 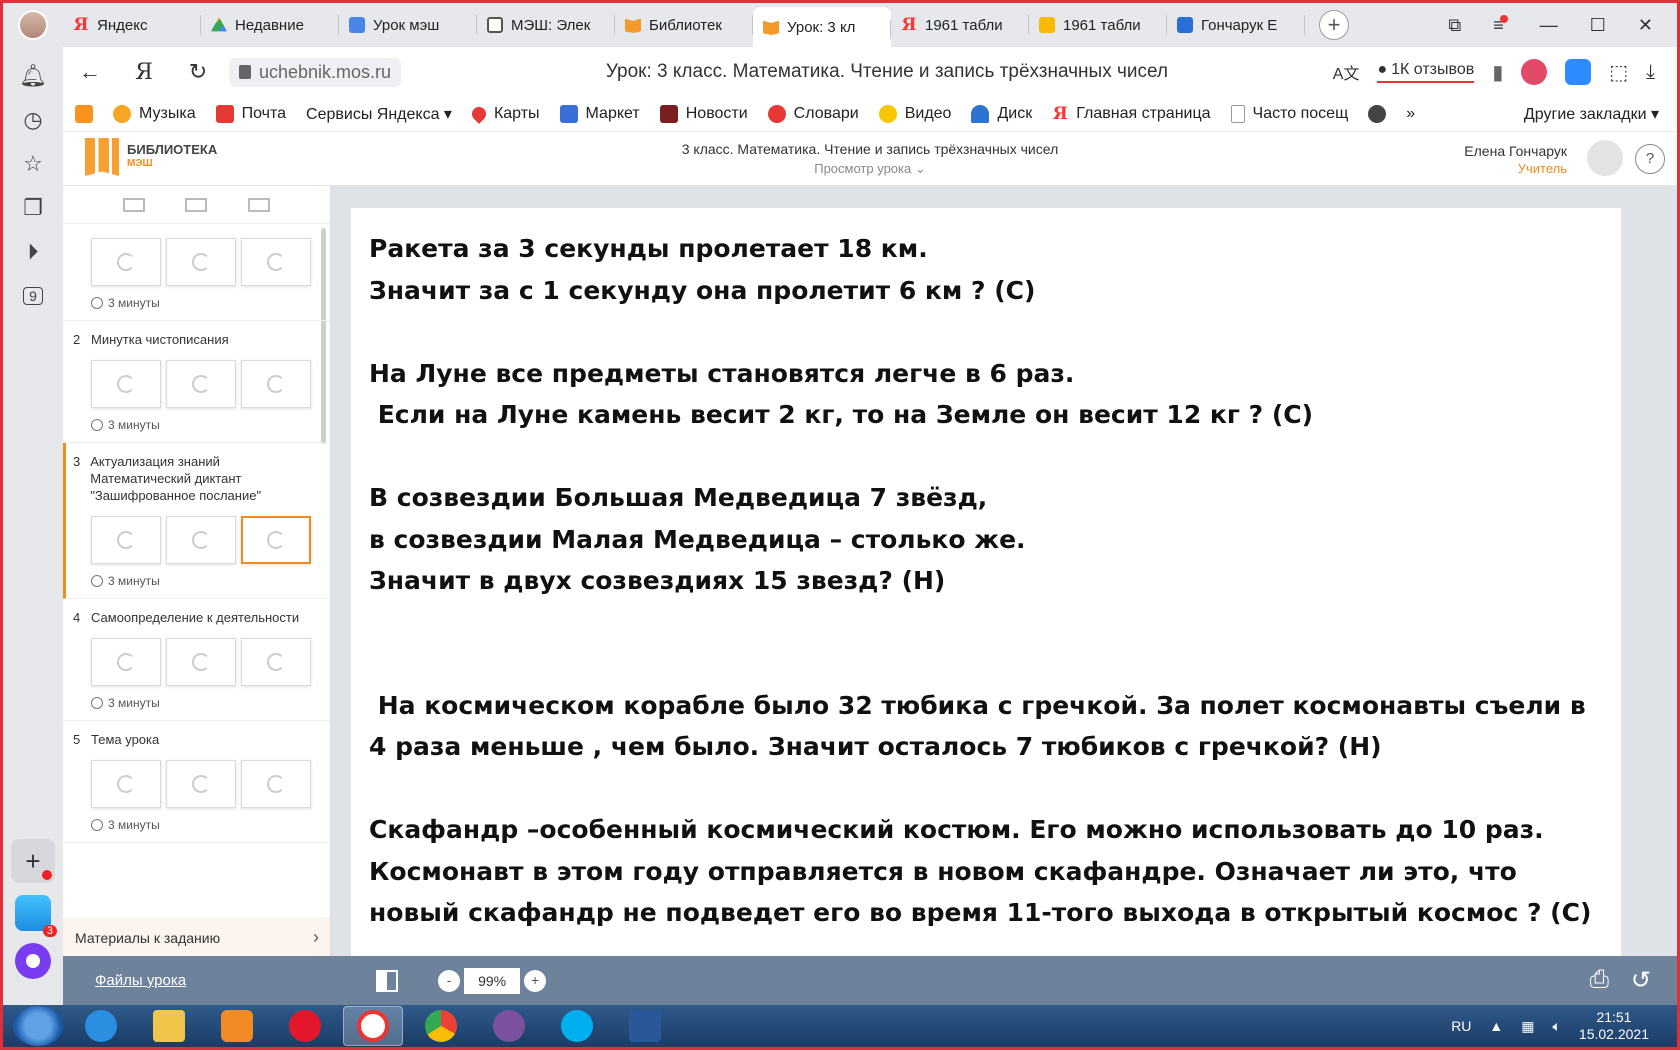 What do you see at coordinates (492, 980) in the screenshot?
I see `zoom-level: 99%` at bounding box center [492, 980].